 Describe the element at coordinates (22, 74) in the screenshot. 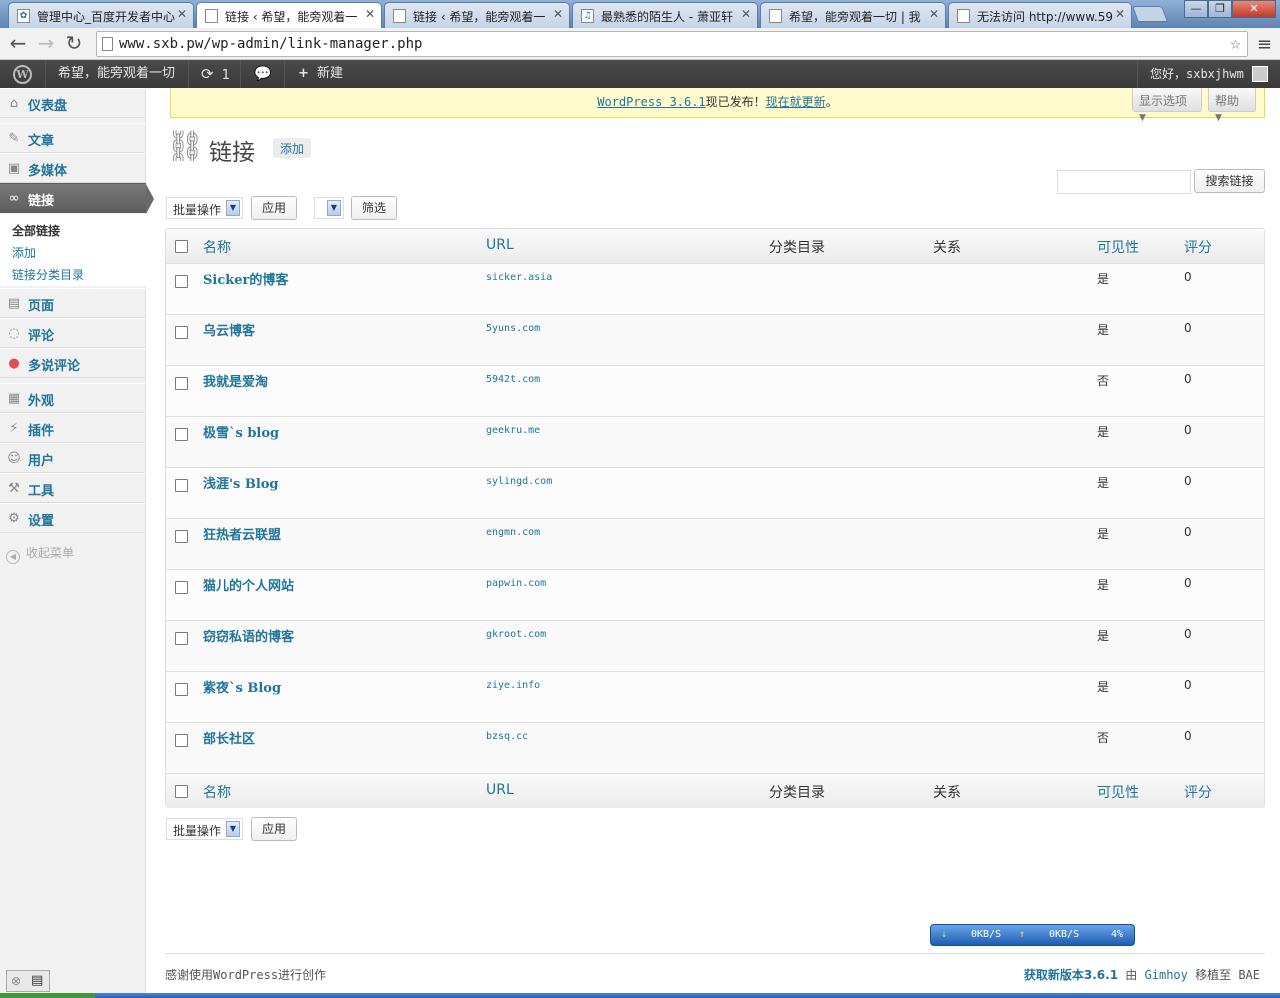

I see `wordpress-logo-icon: W` at that location.